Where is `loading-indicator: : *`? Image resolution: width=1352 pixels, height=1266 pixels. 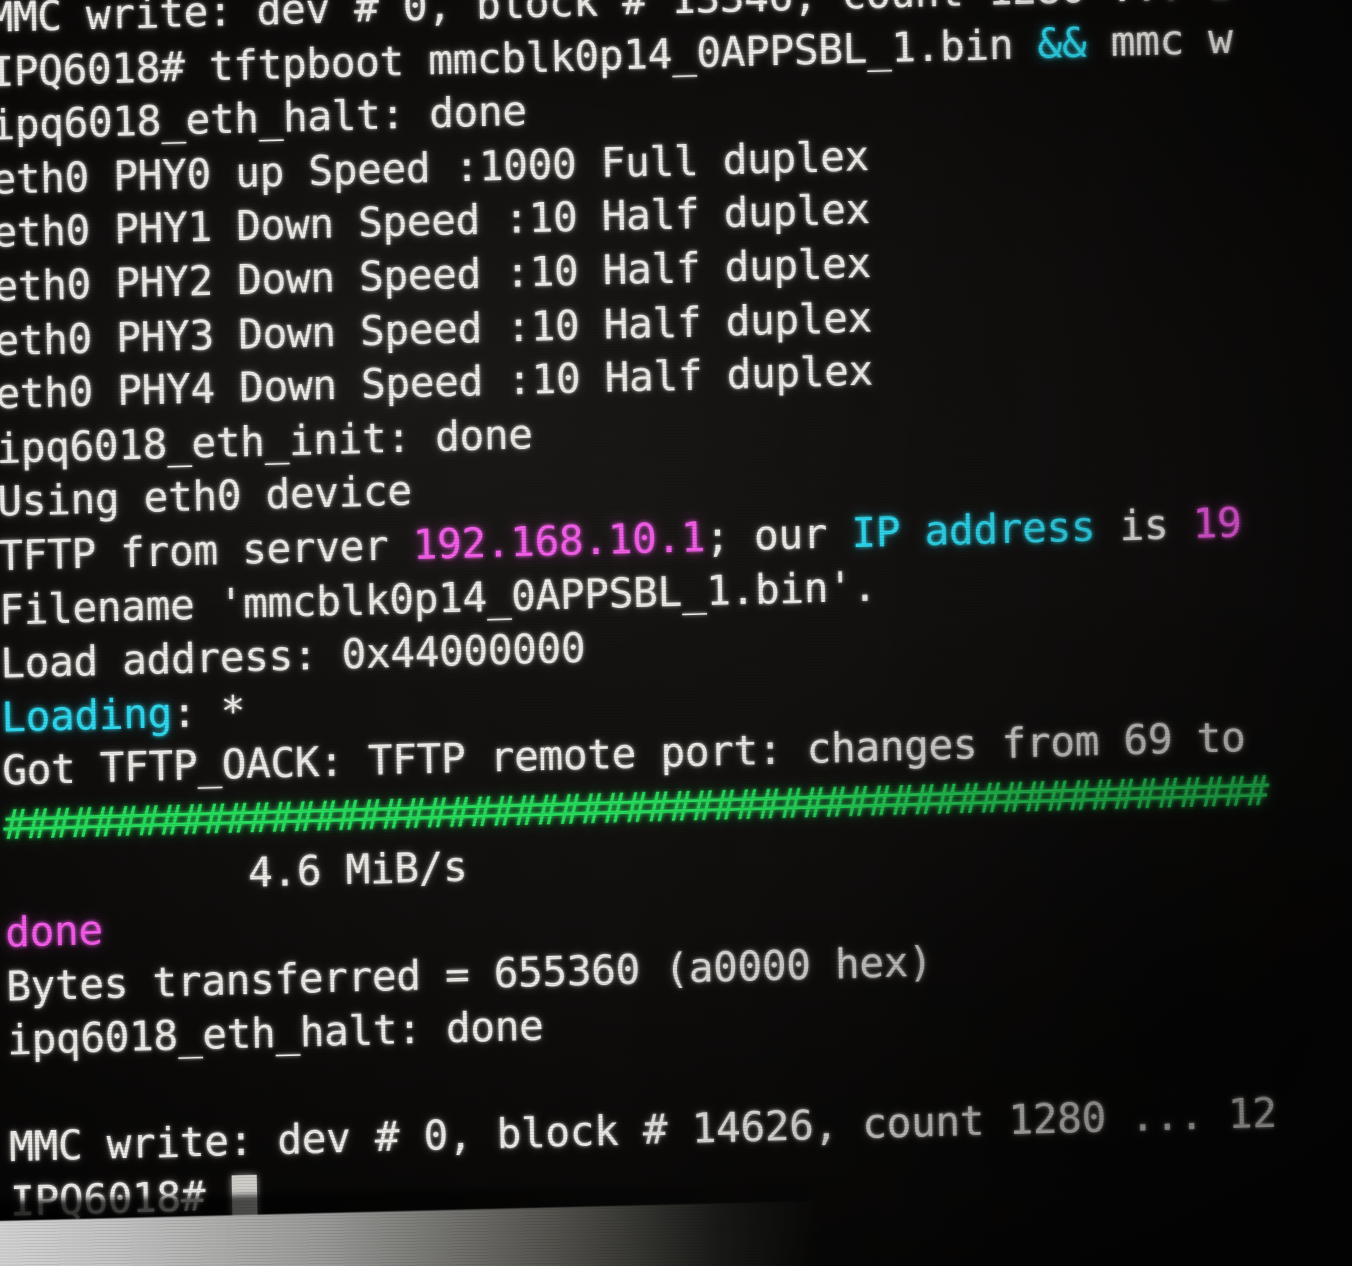 loading-indicator: : * is located at coordinates (208, 711).